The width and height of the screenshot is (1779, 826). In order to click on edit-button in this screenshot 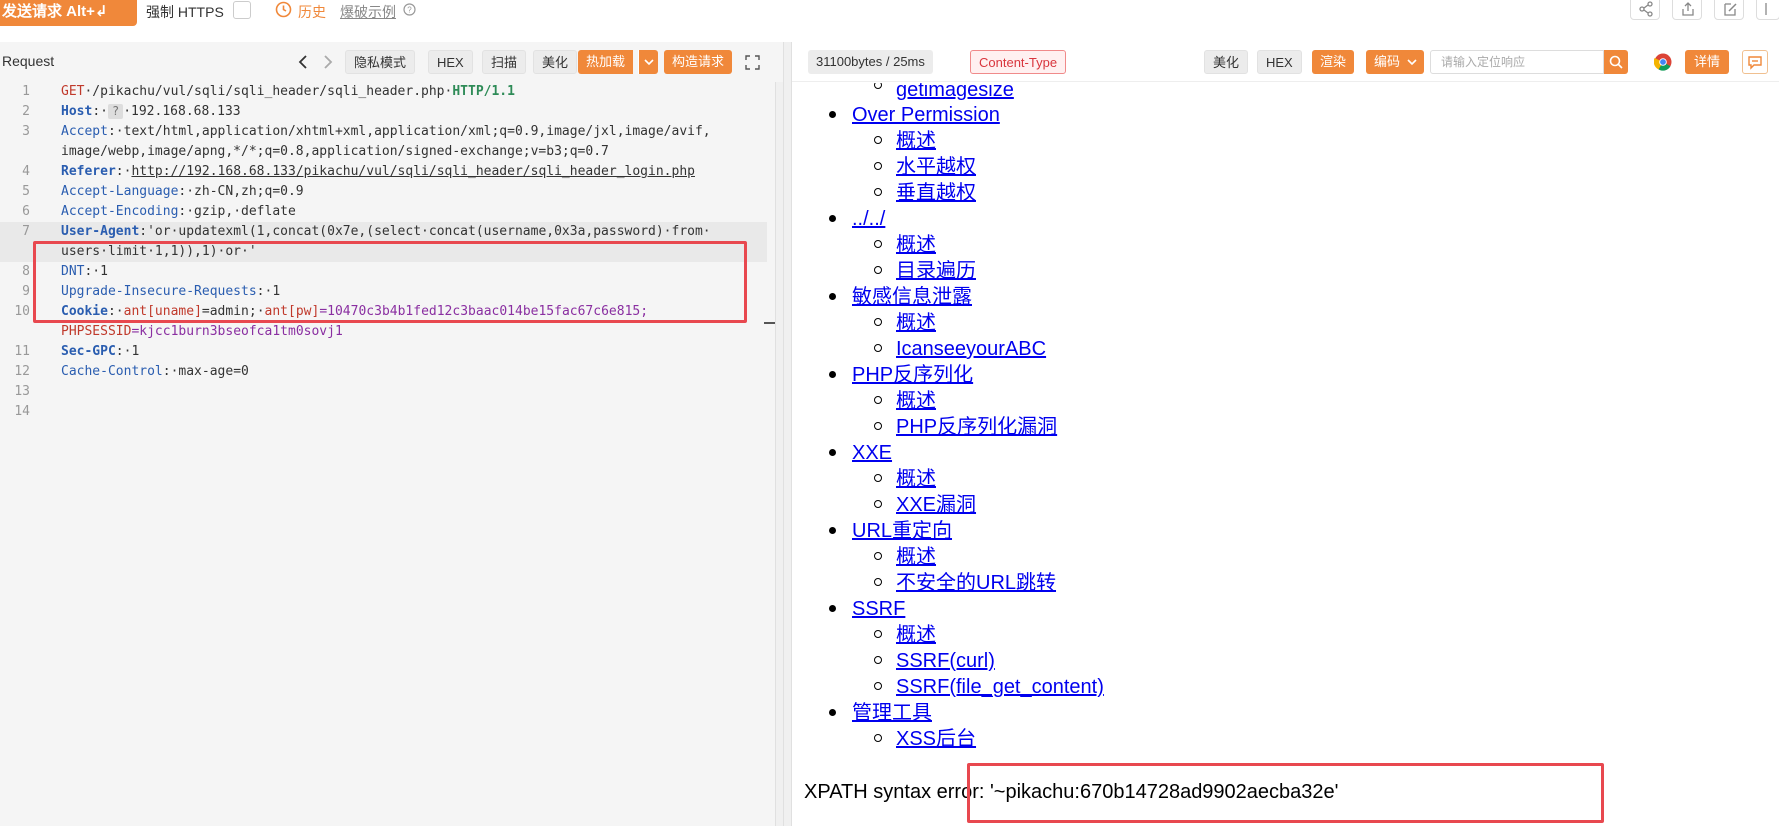, I will do `click(1729, 10)`.